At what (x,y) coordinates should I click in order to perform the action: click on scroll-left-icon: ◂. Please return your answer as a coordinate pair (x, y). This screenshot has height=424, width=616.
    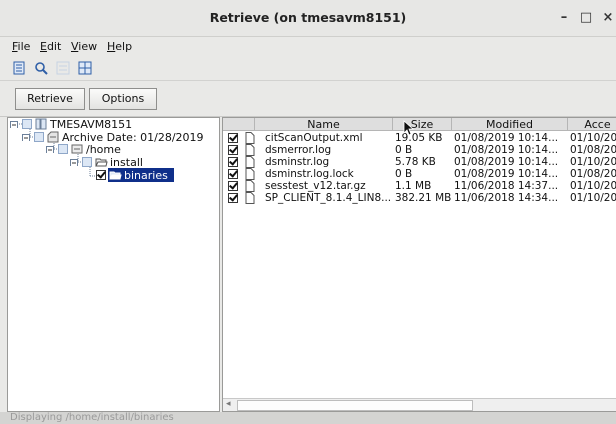
    Looking at the image, I should click on (228, 404).